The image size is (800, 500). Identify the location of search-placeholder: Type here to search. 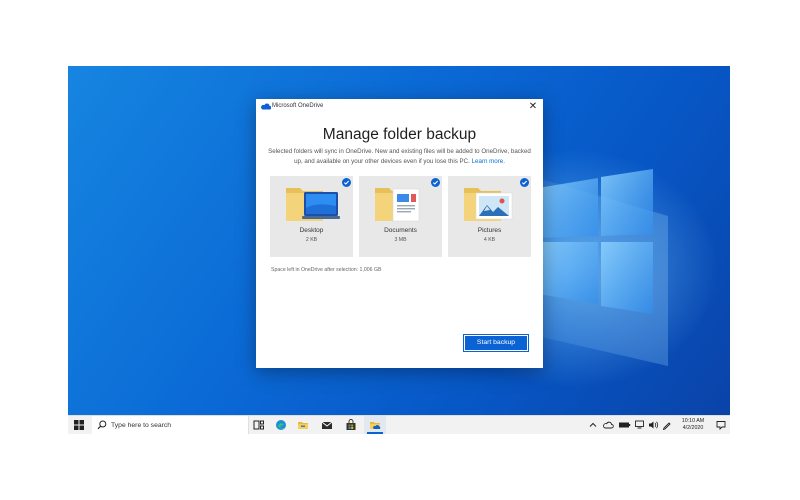
(141, 425).